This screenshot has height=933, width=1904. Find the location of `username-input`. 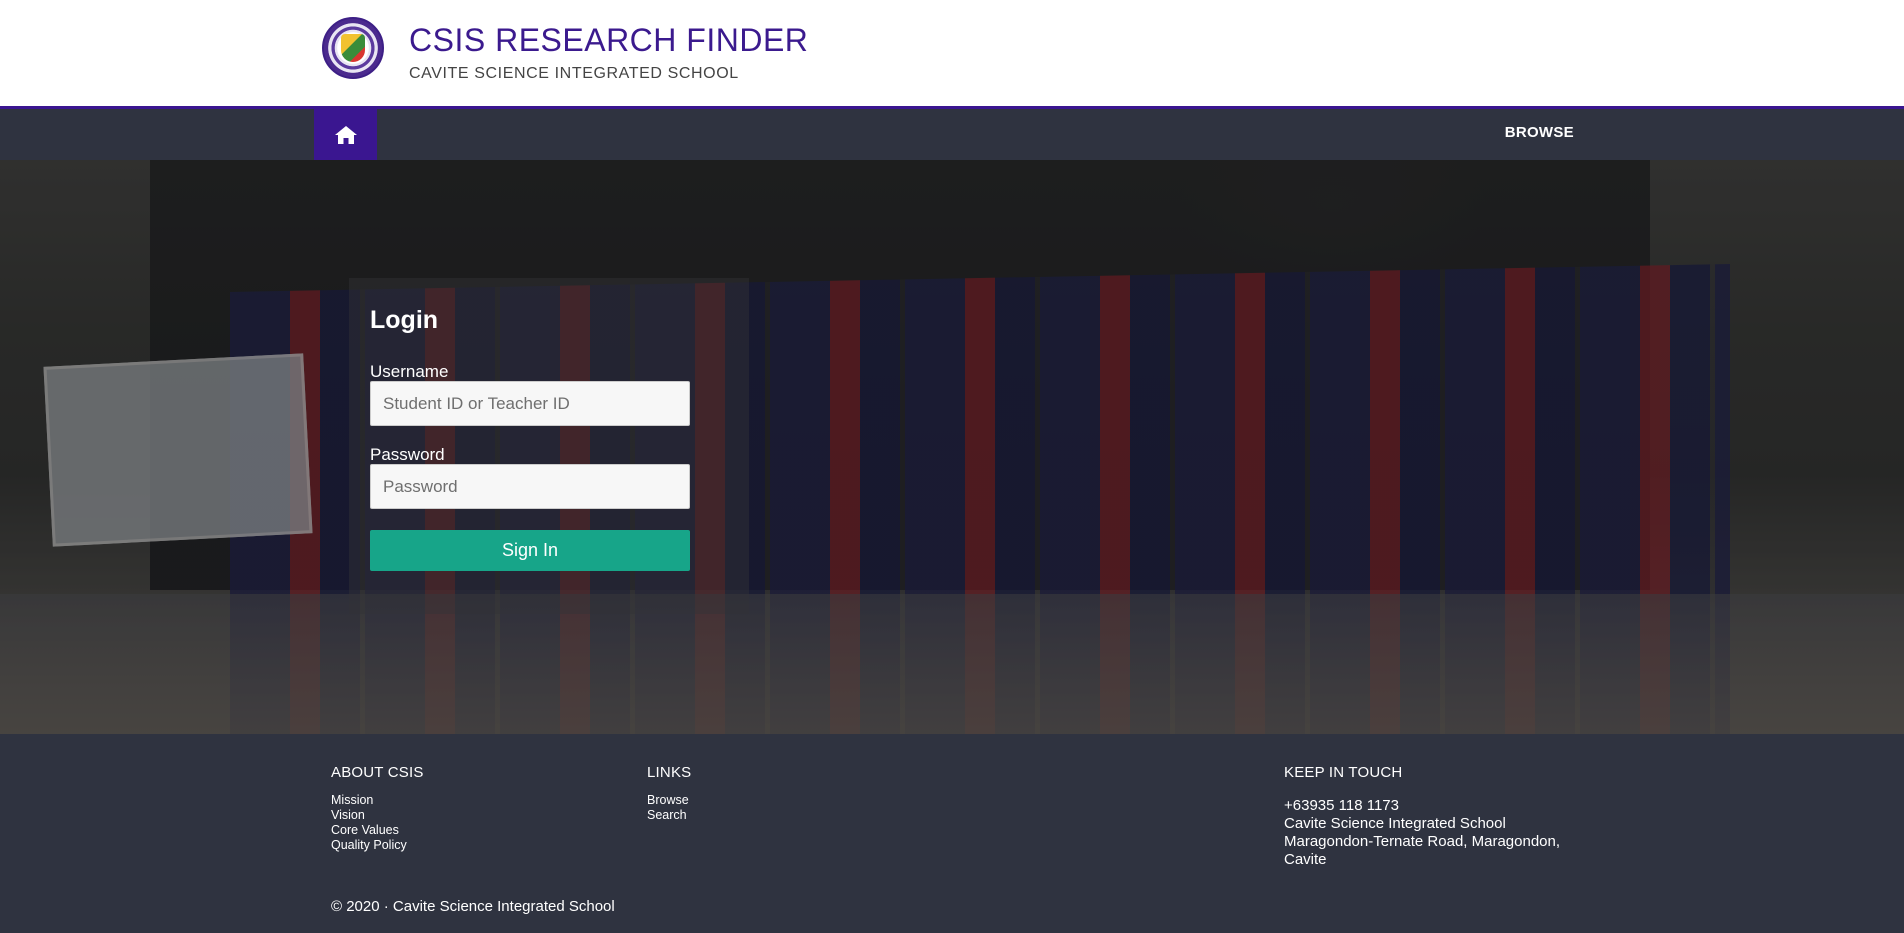

username-input is located at coordinates (530, 403).